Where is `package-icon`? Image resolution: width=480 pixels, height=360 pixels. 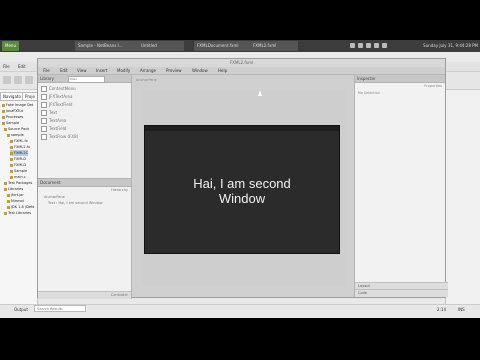 package-icon is located at coordinates (8, 135).